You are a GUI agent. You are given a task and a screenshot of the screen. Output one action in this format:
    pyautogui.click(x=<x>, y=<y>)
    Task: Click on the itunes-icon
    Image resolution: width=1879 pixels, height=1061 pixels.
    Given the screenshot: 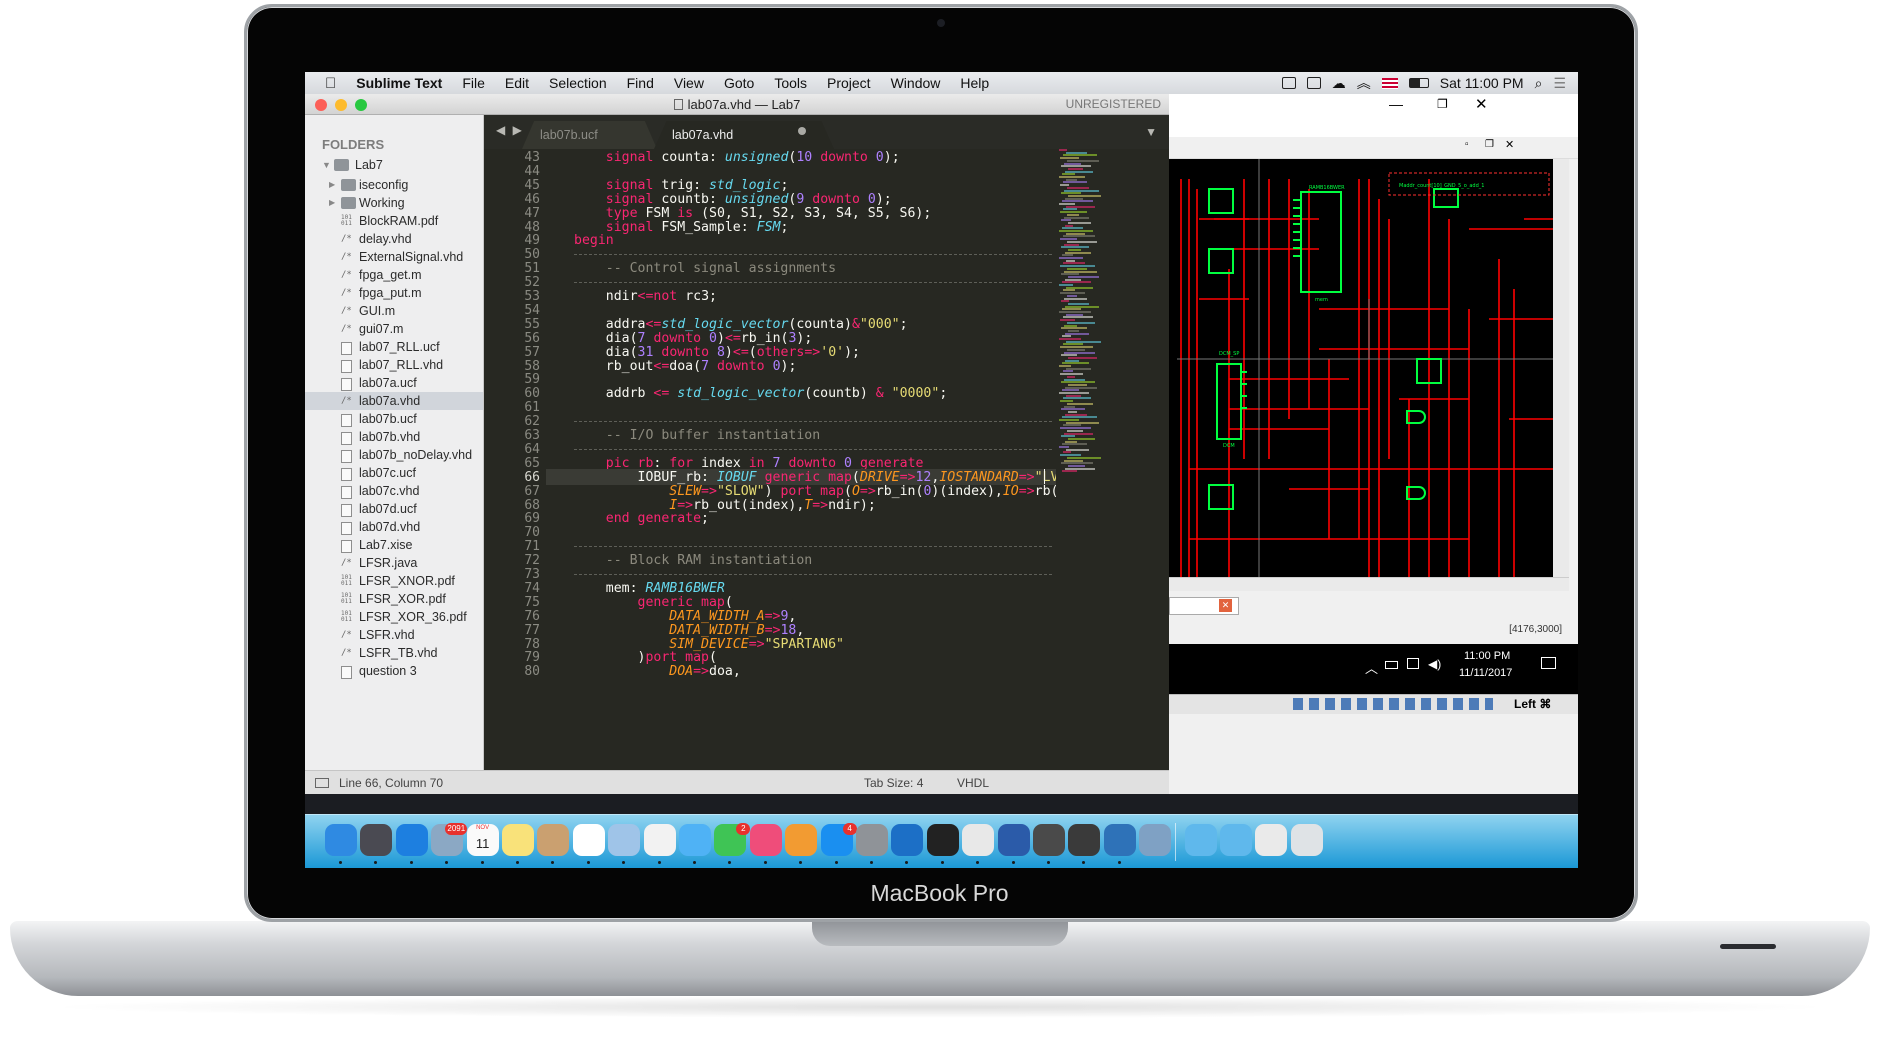 What is the action you would take?
    pyautogui.click(x=765, y=840)
    